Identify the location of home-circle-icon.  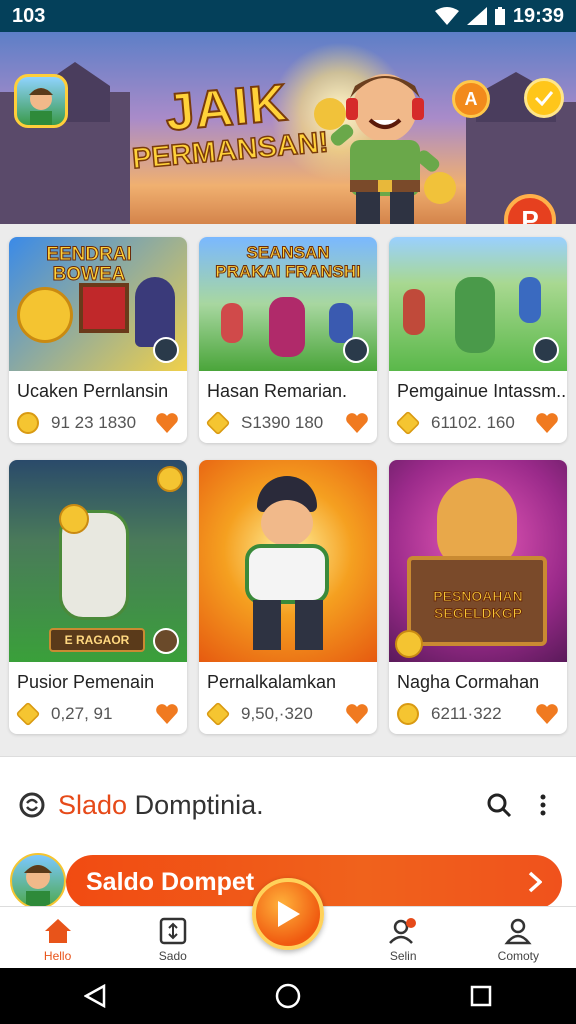
(288, 996).